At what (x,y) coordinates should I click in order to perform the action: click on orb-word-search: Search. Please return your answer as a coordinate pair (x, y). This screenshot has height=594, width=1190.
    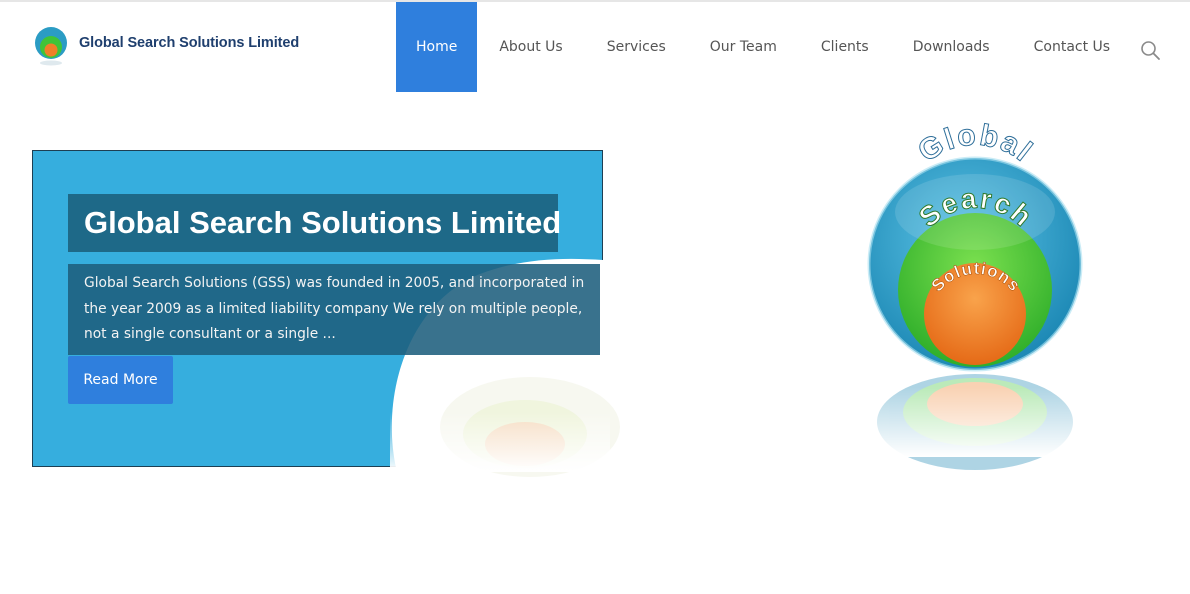
    Looking at the image, I should click on (974, 208).